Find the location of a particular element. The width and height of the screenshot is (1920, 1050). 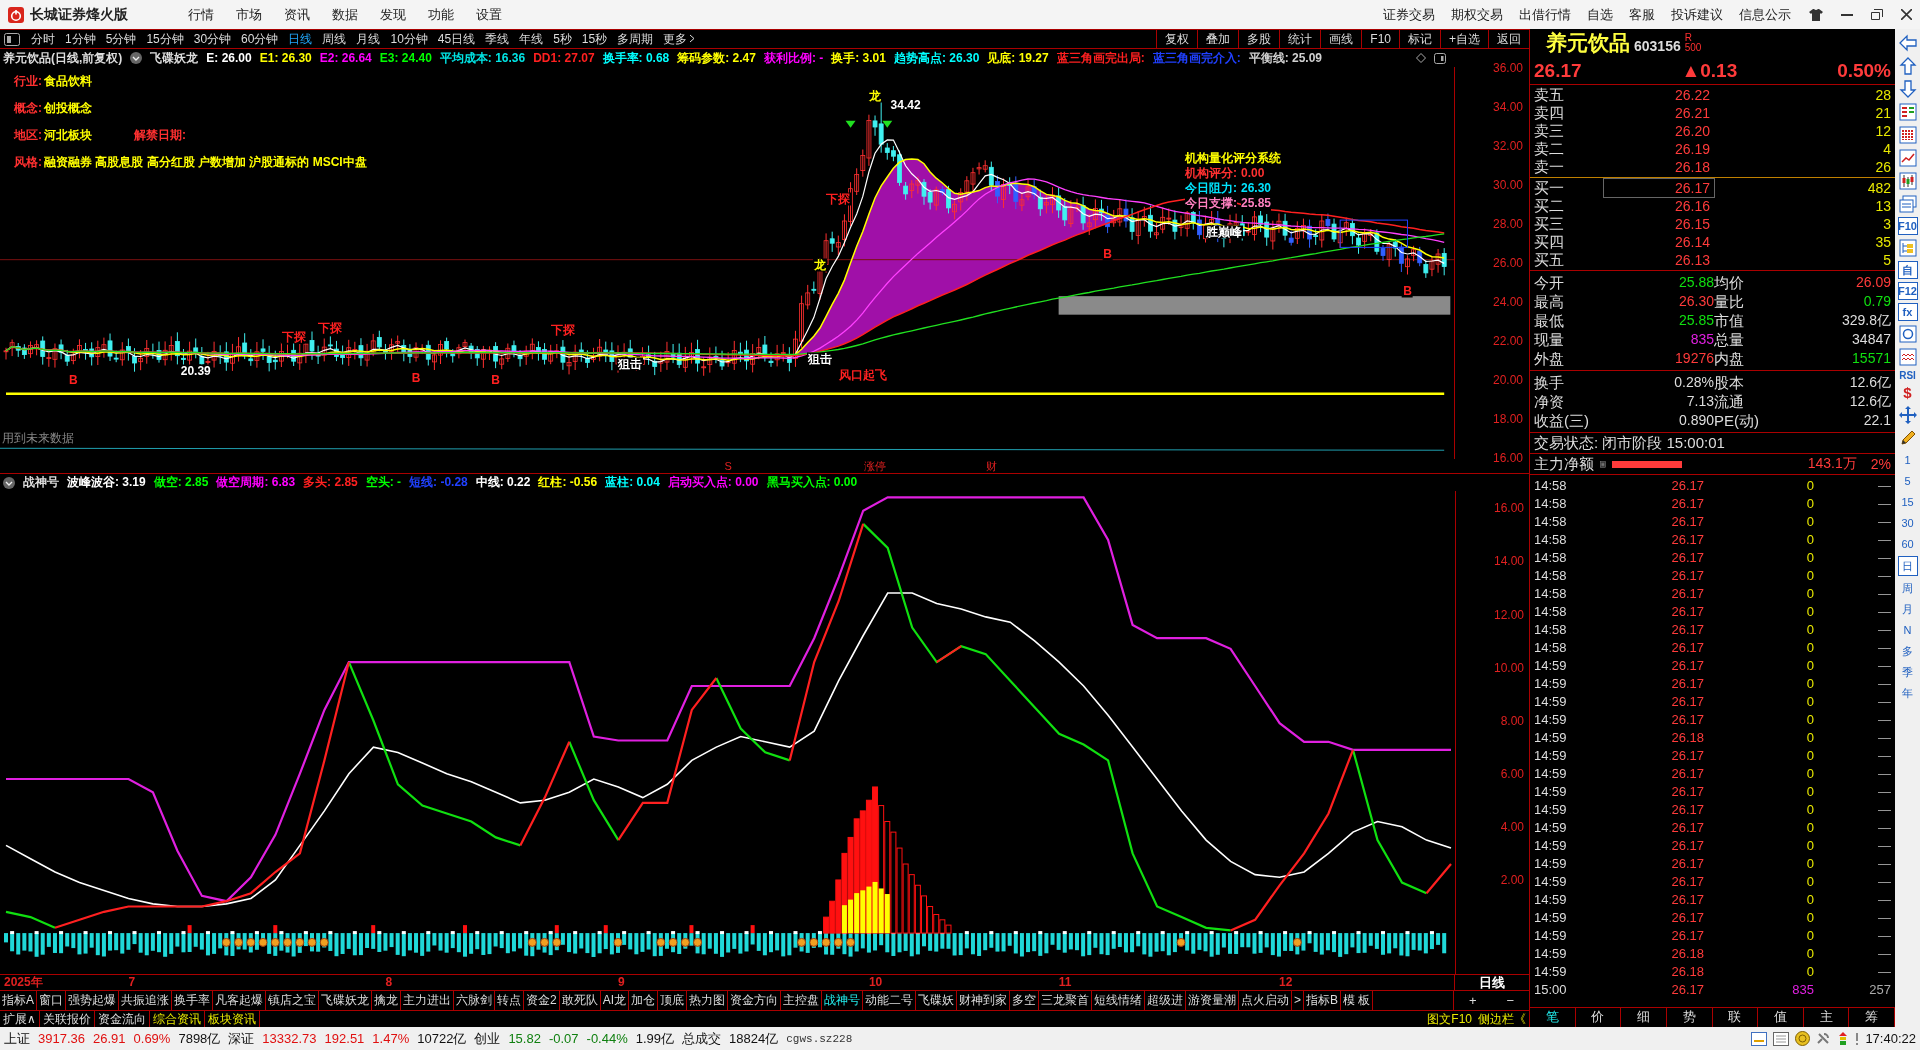

market-value: 18824亿 is located at coordinates (754, 1038).